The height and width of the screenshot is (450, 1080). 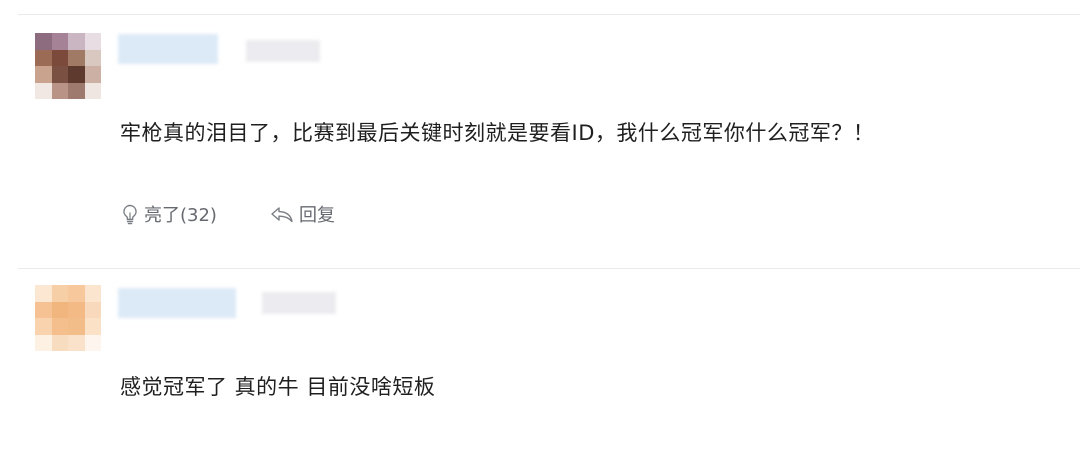 I want to click on like-label: 亮了(32), so click(x=180, y=215).